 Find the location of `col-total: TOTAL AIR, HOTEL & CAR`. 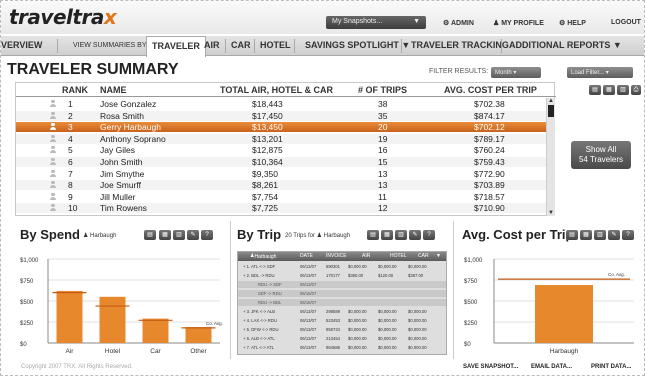

col-total: TOTAL AIR, HOTEL & CAR is located at coordinates (276, 90).